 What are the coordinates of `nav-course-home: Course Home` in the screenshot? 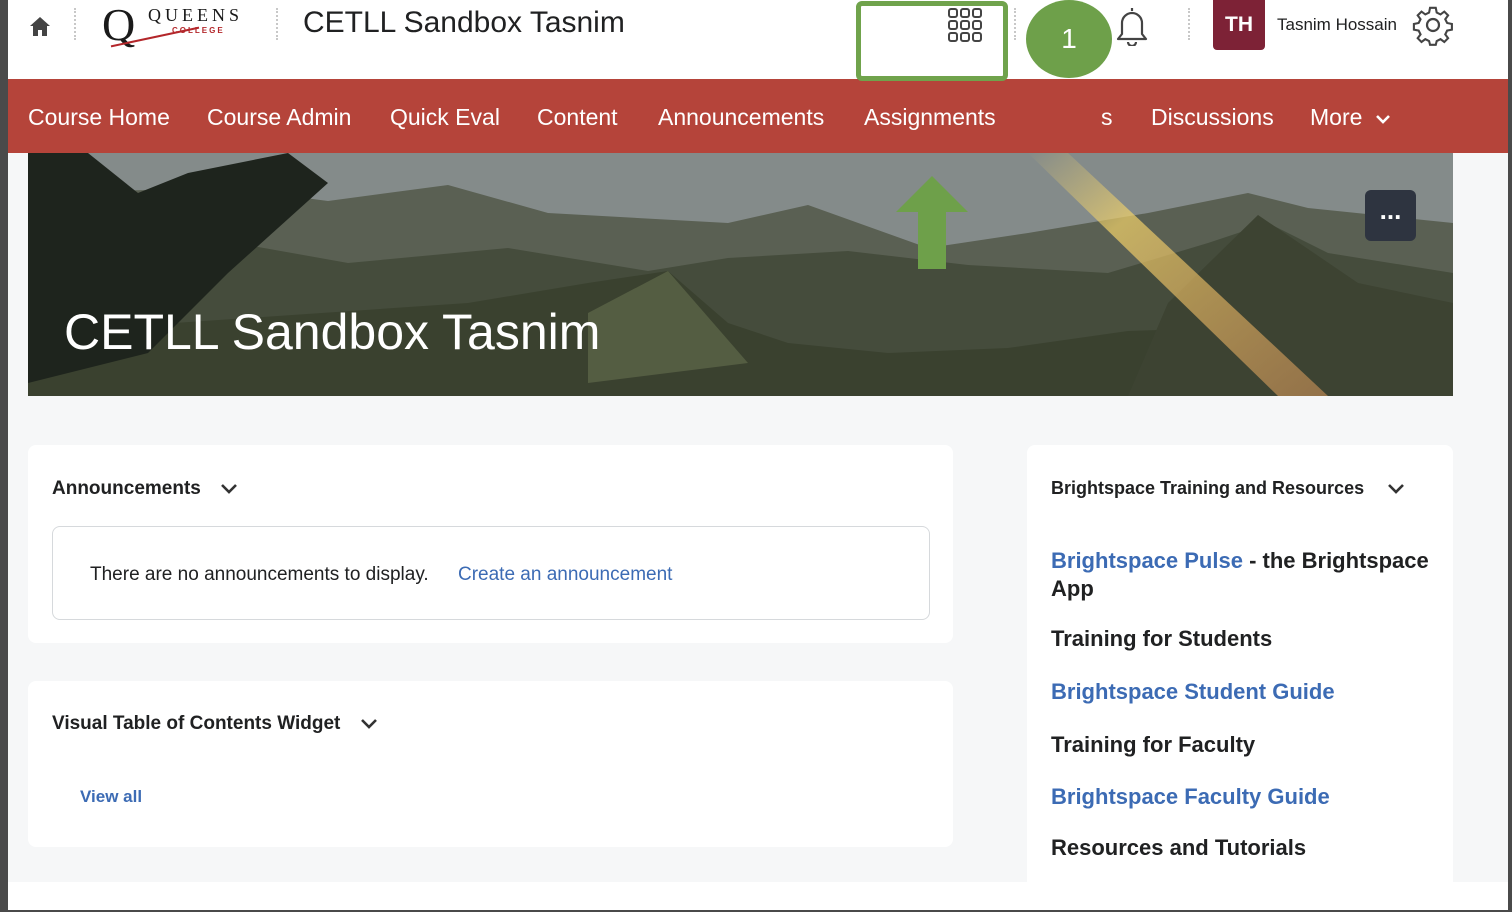 It's located at (99, 116).